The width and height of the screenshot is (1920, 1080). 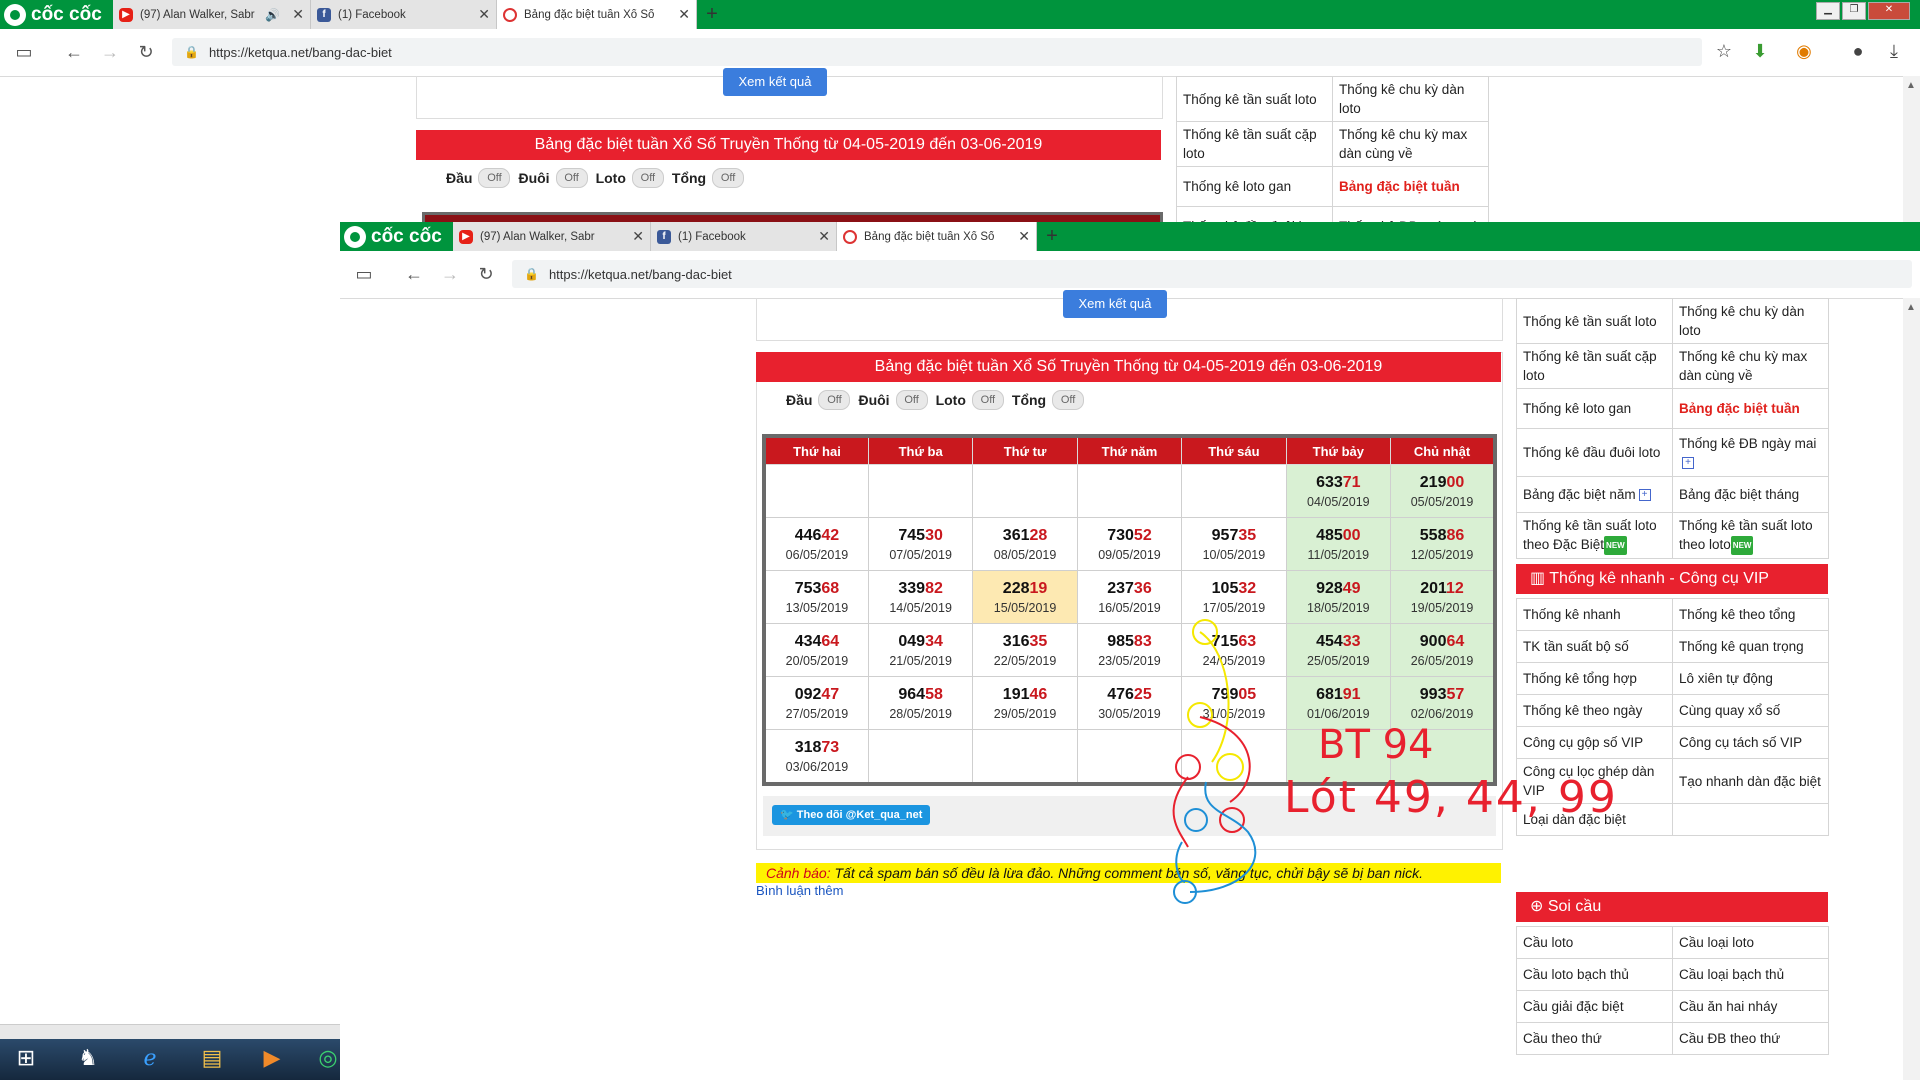 What do you see at coordinates (1858, 51) in the screenshot?
I see `account-icon: ●` at bounding box center [1858, 51].